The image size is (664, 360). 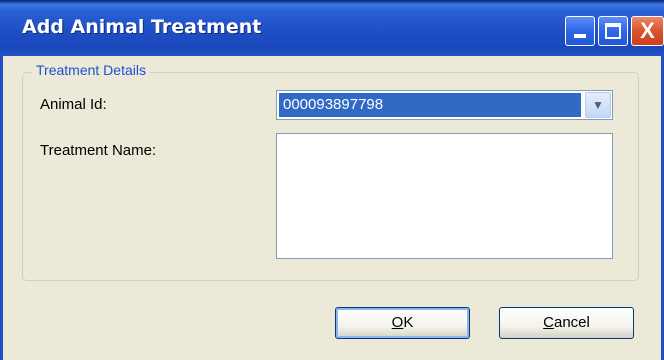 I want to click on cancel-button: Cancel, so click(x=566, y=323).